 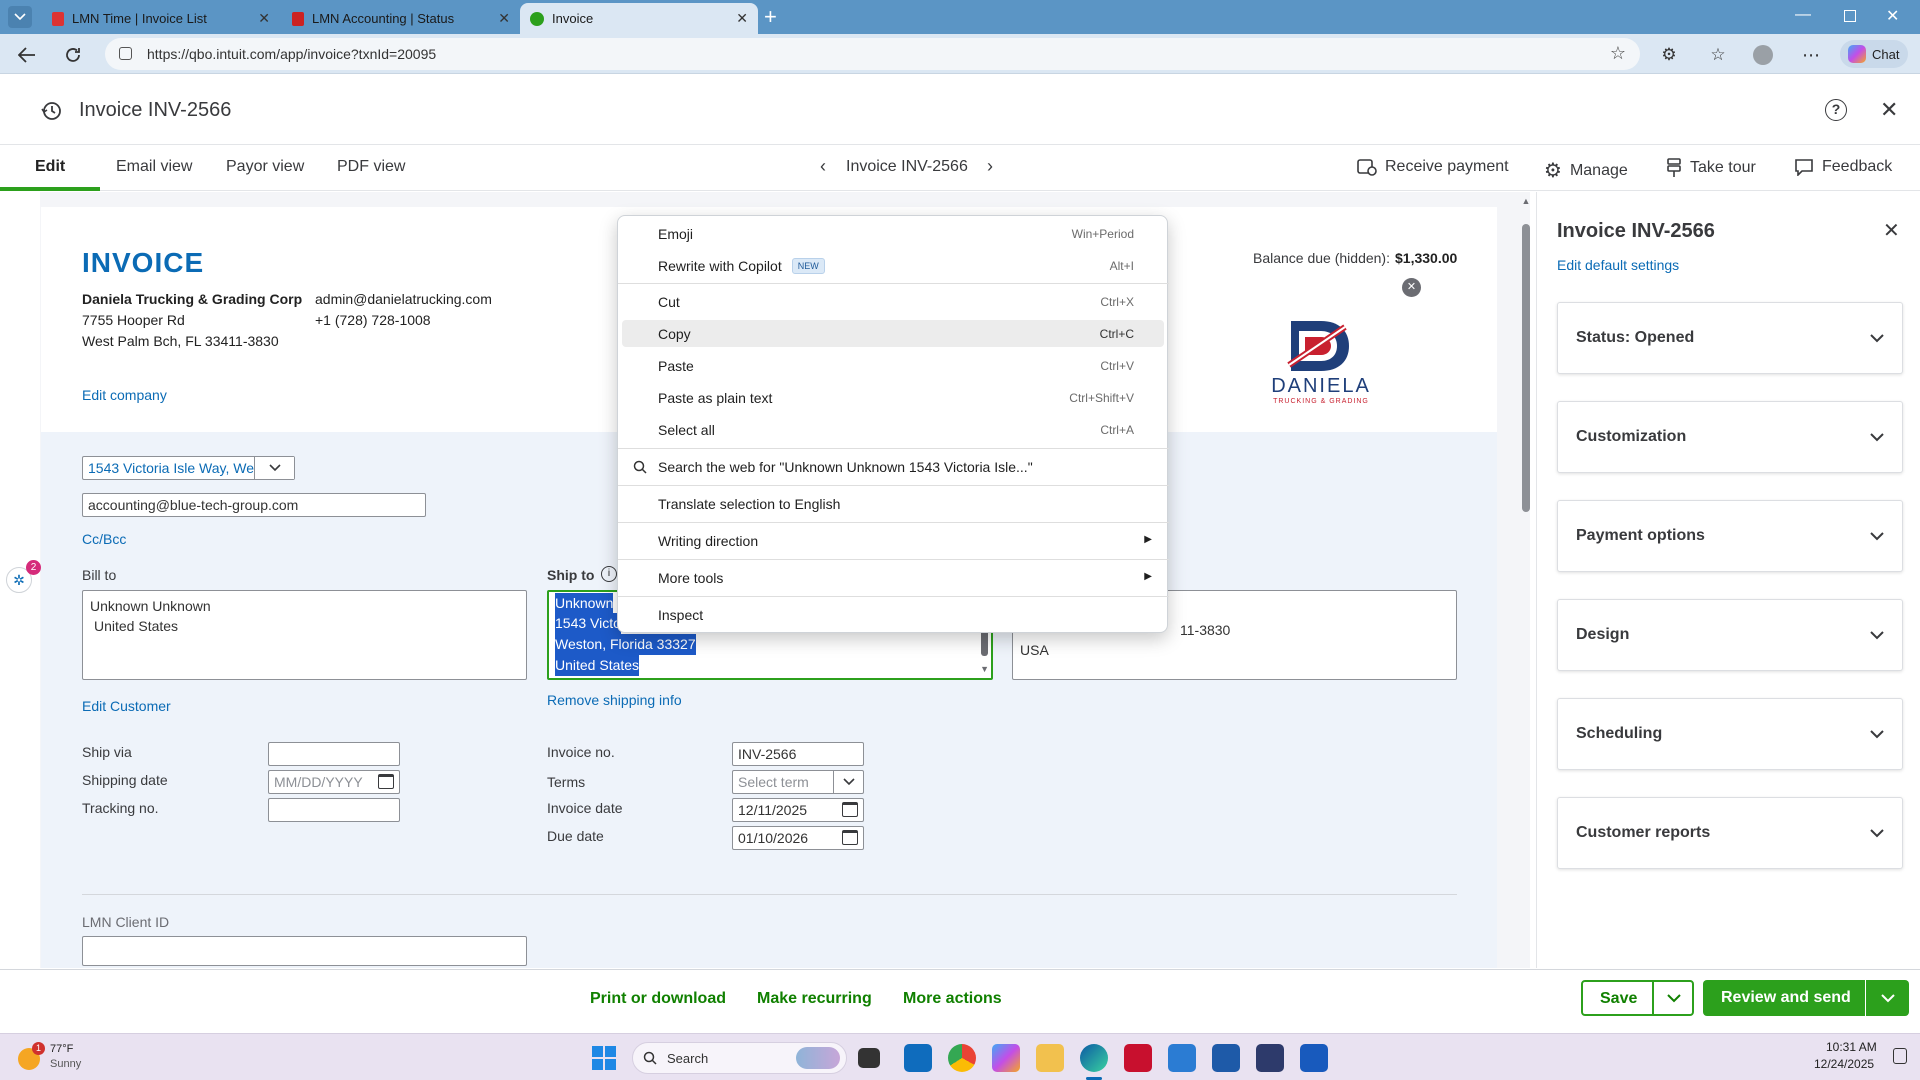 What do you see at coordinates (893, 614) in the screenshot?
I see `menu-item-inspect: Inspect` at bounding box center [893, 614].